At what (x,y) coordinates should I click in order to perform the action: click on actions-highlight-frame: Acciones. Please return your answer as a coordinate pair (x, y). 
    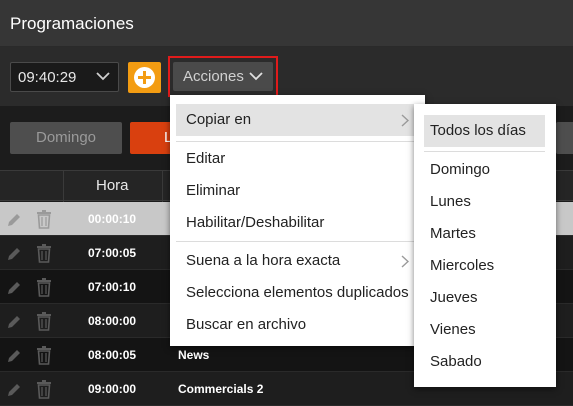
    Looking at the image, I should click on (223, 76).